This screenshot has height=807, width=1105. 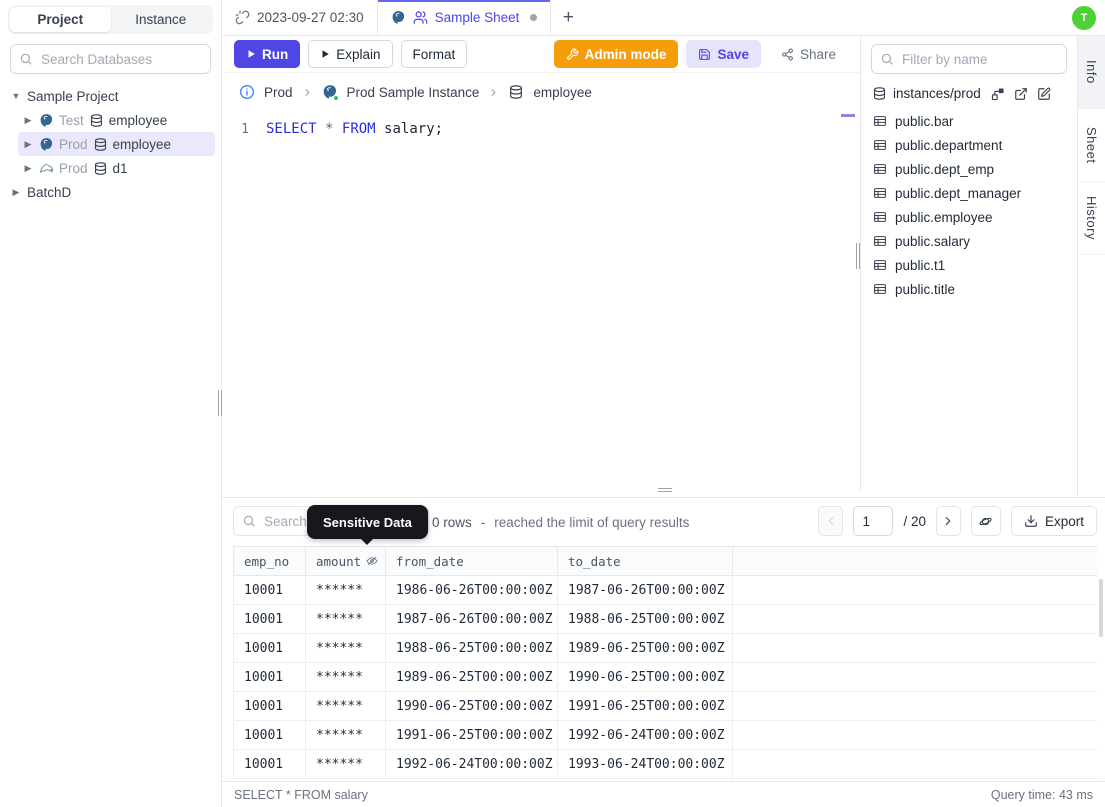 What do you see at coordinates (1091, 218) in the screenshot?
I see `tab-history: History` at bounding box center [1091, 218].